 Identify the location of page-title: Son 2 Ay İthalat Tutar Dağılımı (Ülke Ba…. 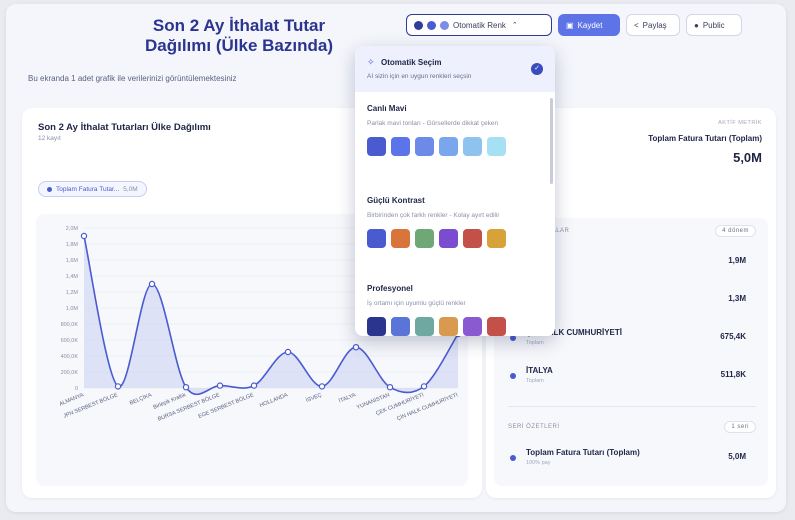
(239, 35).